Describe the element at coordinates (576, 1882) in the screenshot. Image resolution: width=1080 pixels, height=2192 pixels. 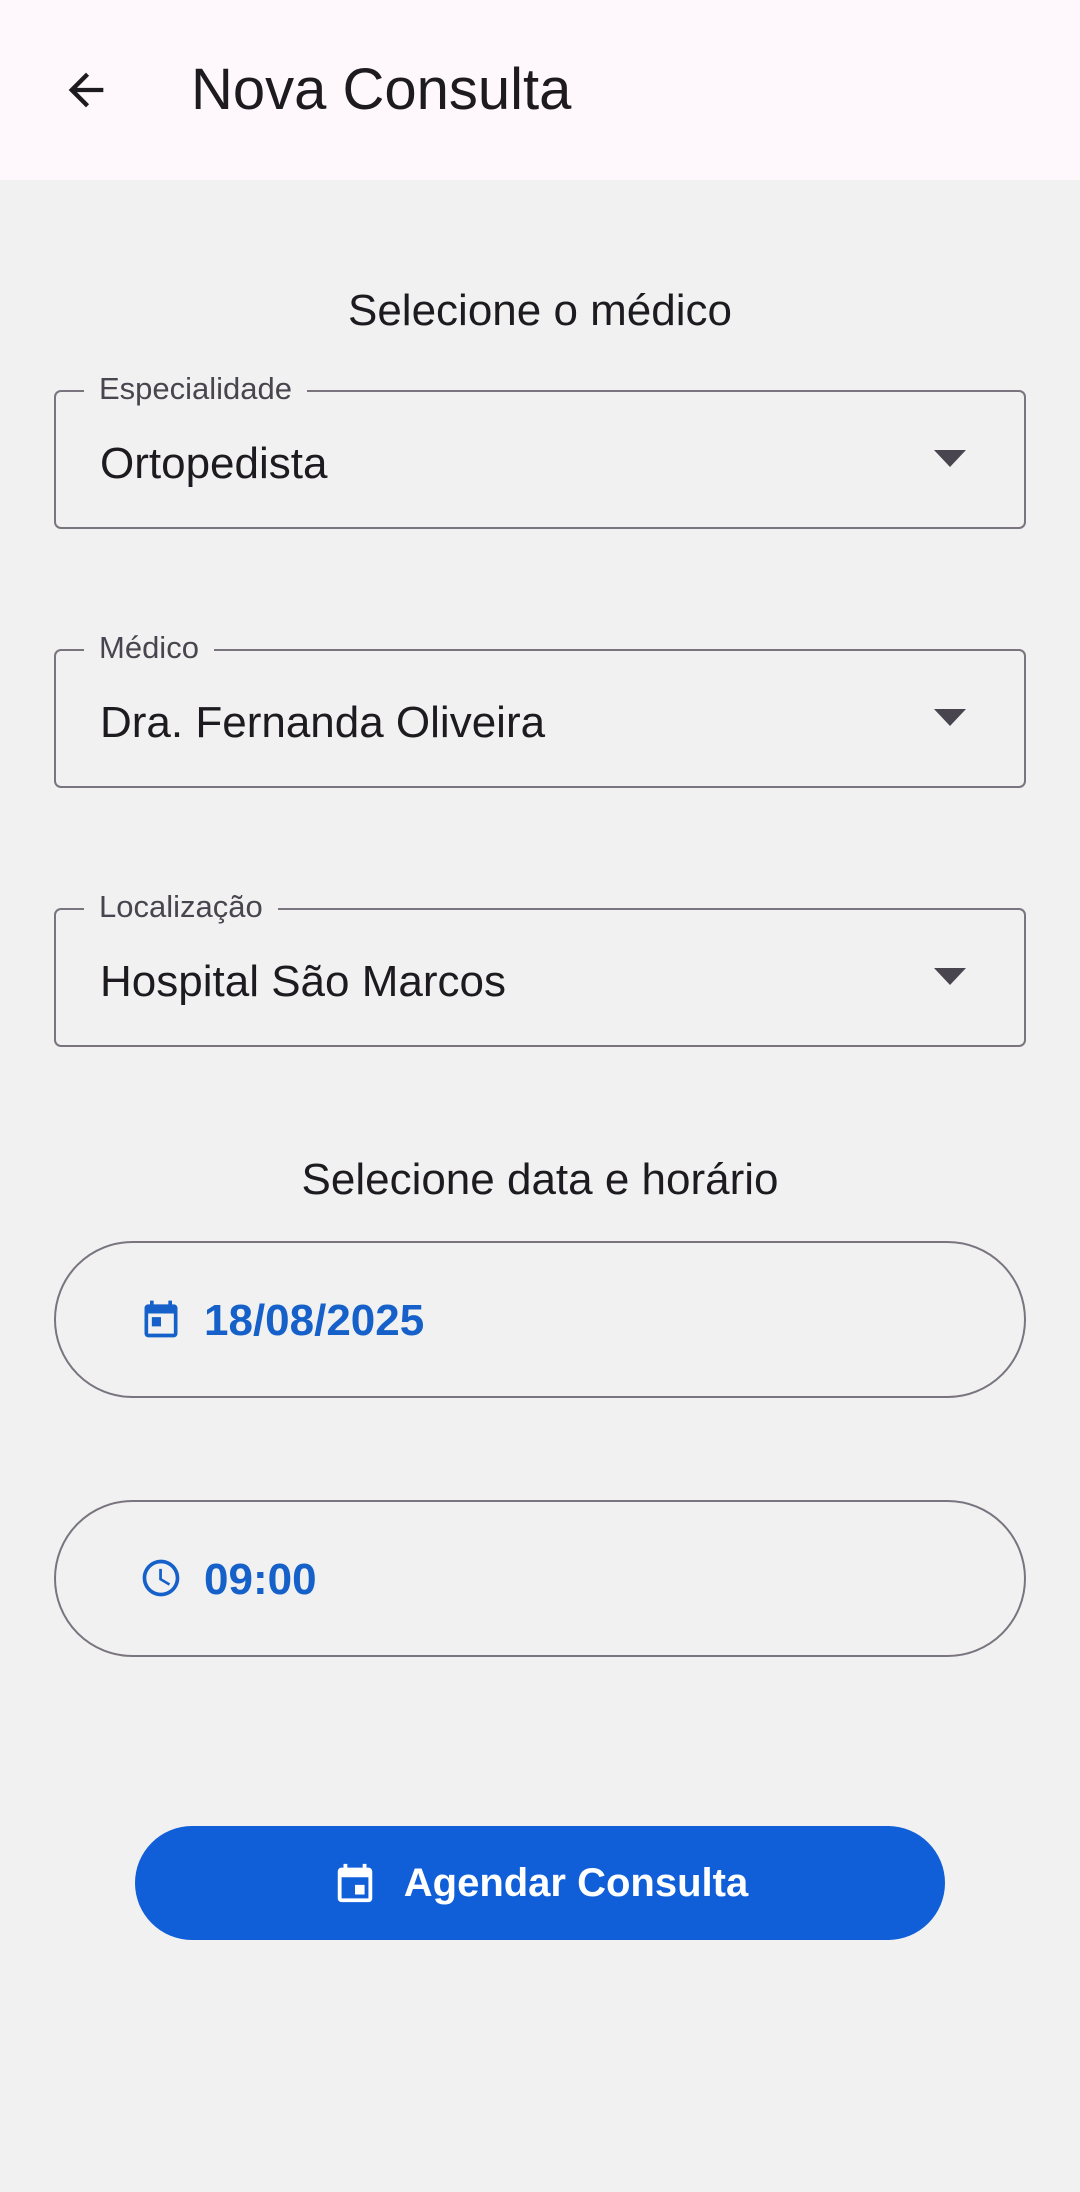
I see `schedule-appointment-label: Agendar Consulta` at that location.